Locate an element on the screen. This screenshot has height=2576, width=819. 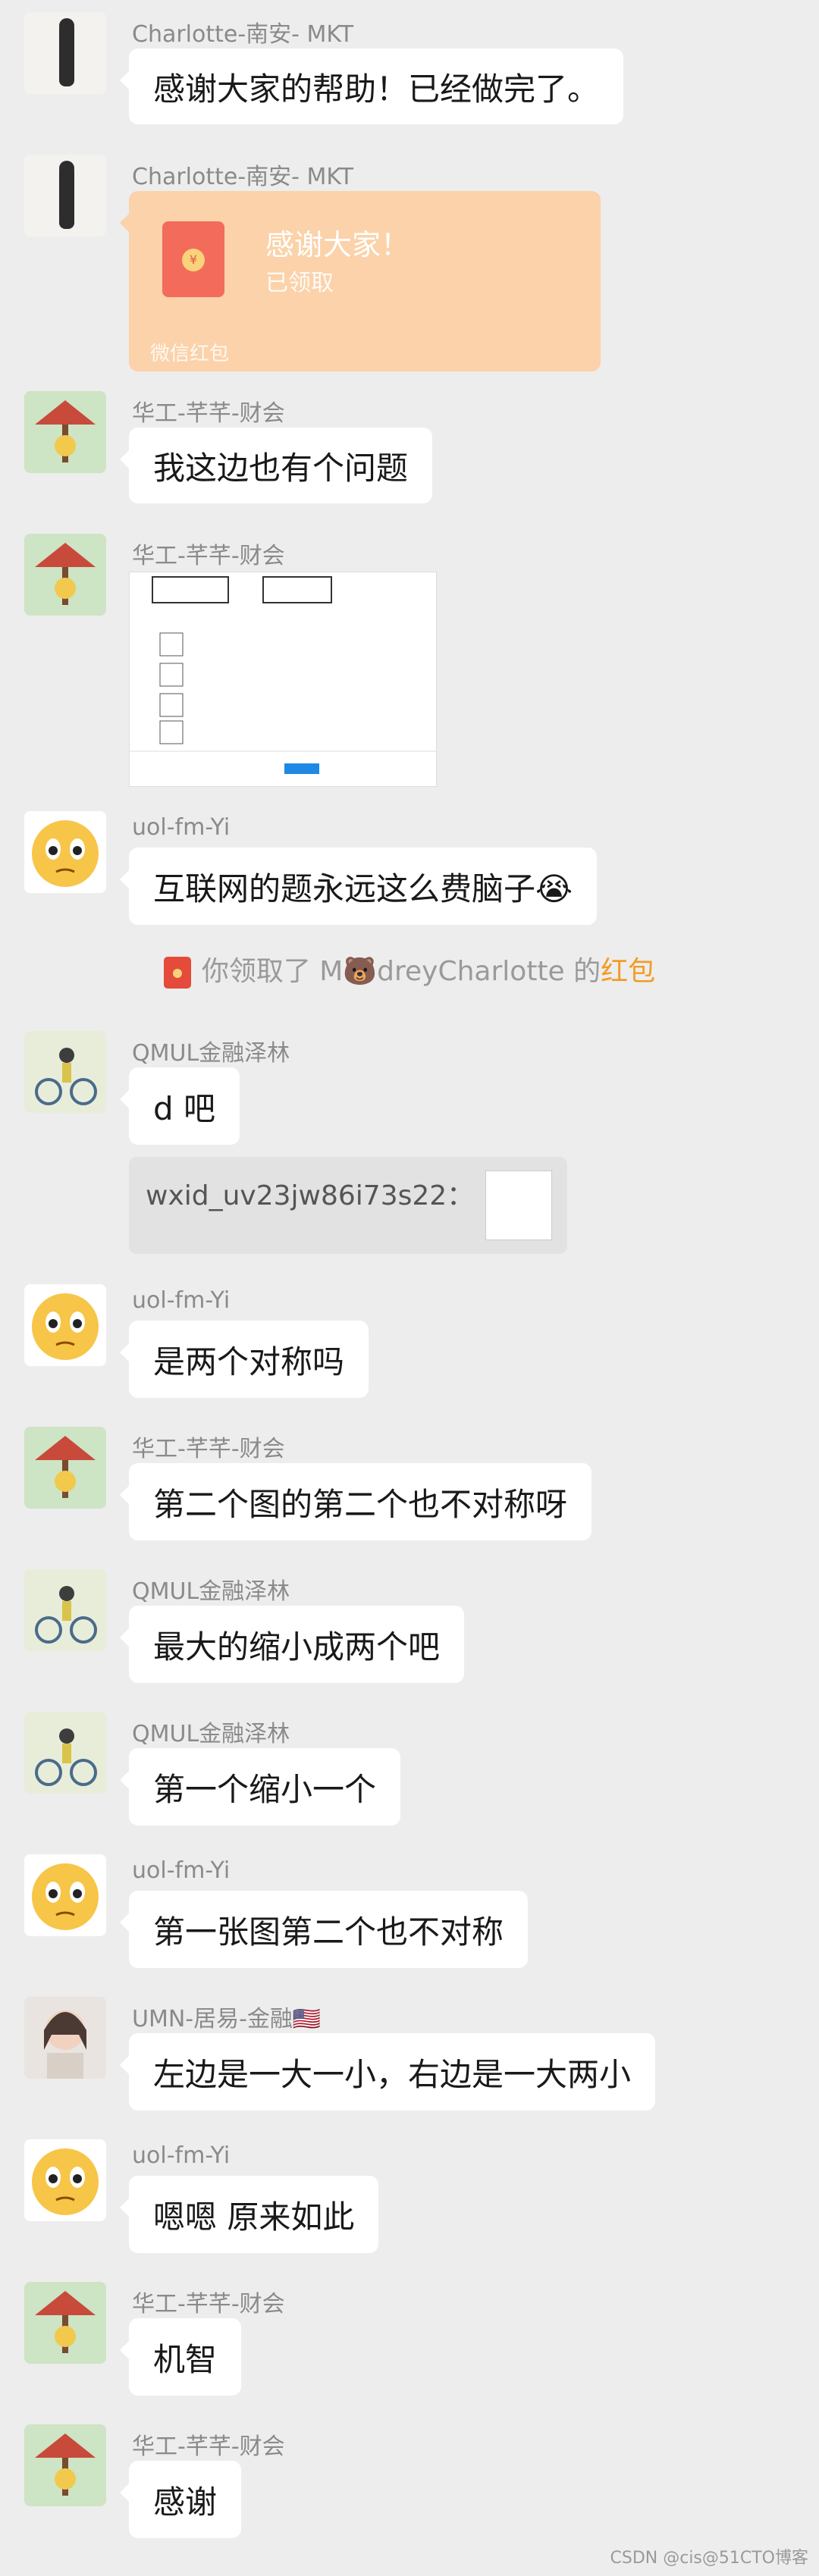
system-notice: 你领取了 M🐻dreyCharlotte 的红包 is located at coordinates (409, 969).